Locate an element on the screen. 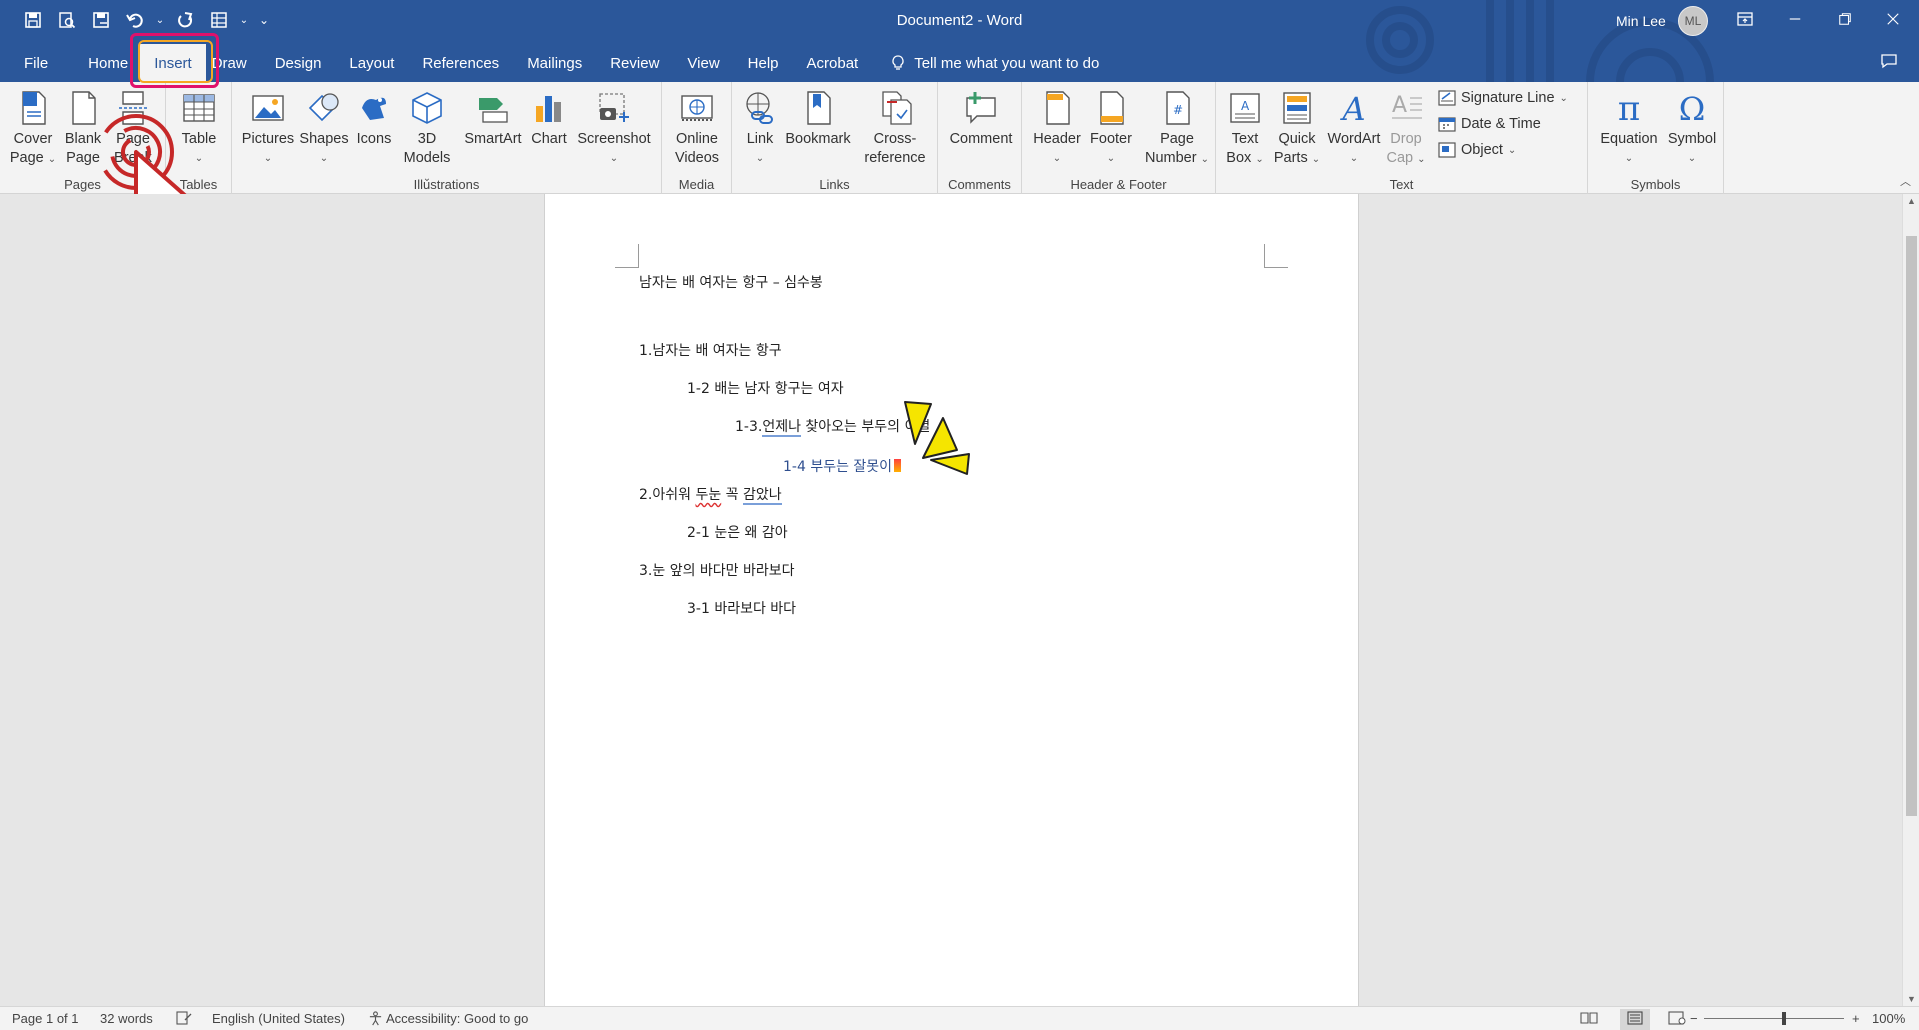 The width and height of the screenshot is (1919, 1030). calendar-icon is located at coordinates (1447, 124).